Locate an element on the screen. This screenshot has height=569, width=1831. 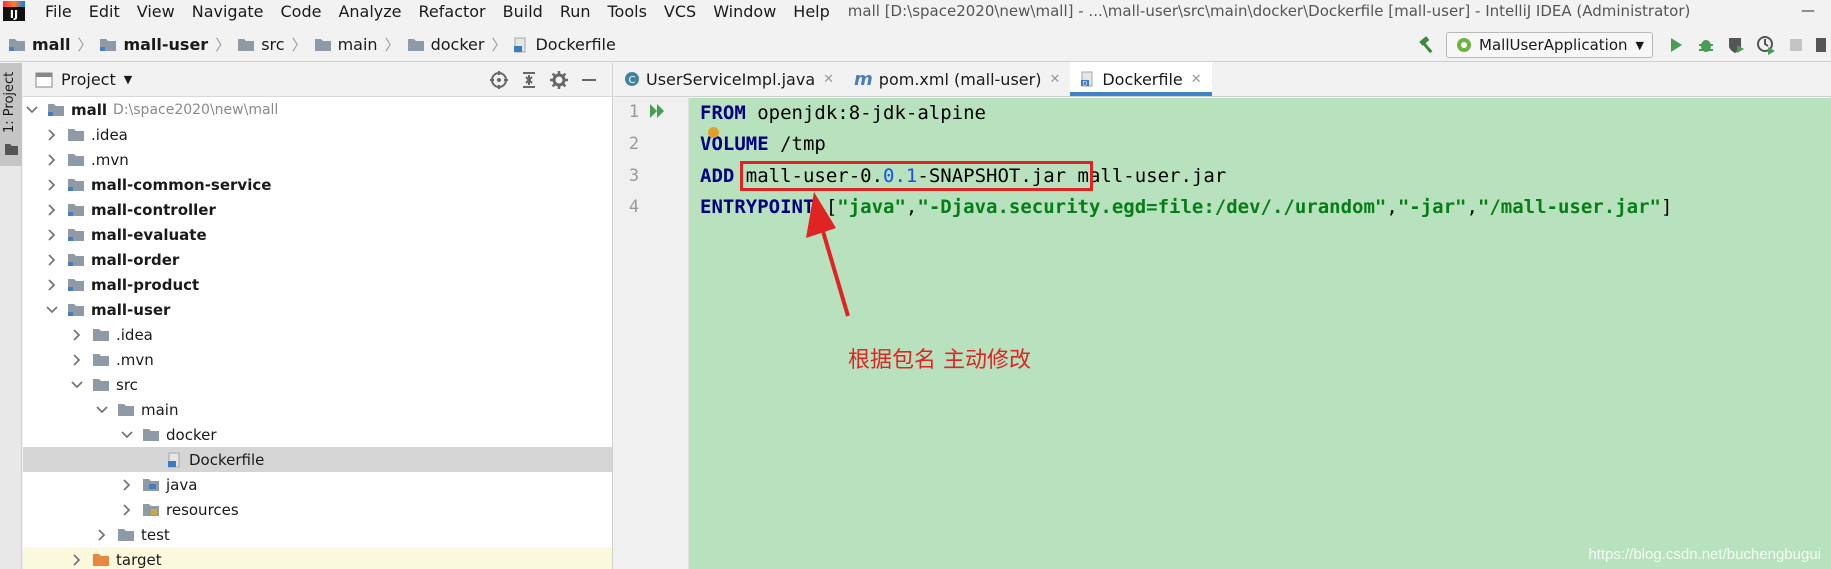
tree-item-label: mall is located at coordinates (89, 109).